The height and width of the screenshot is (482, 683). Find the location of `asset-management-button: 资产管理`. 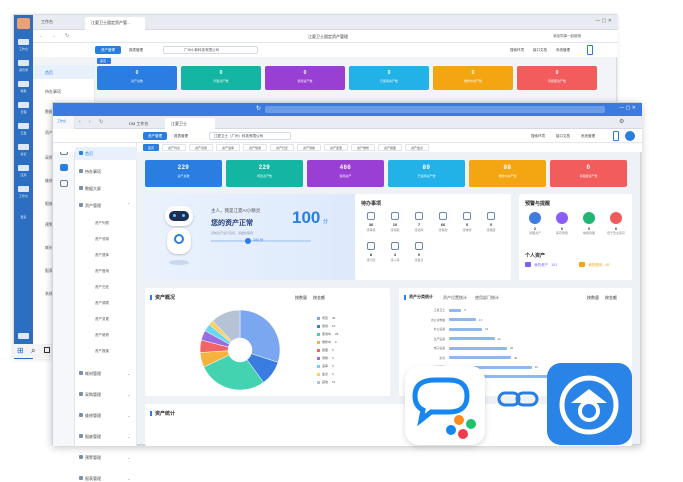

asset-management-button: 资产管理 is located at coordinates (155, 136).